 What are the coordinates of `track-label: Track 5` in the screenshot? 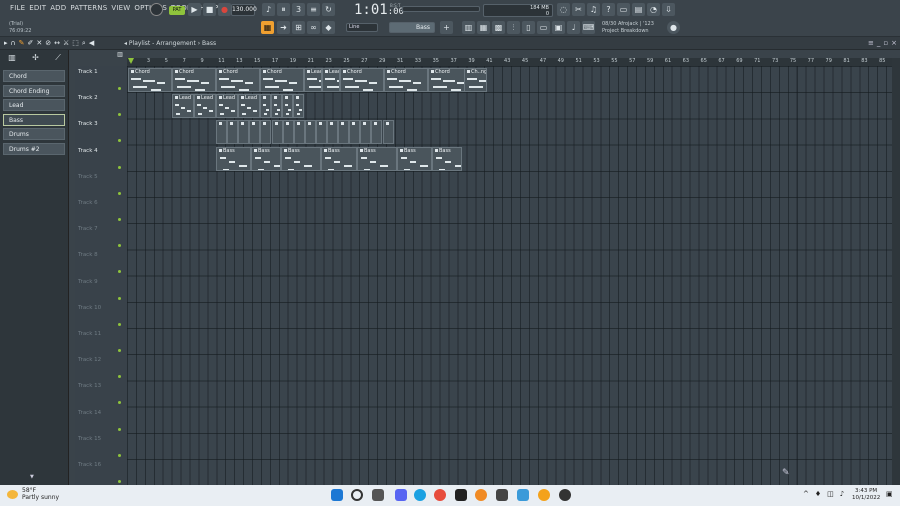 It's located at (88, 177).